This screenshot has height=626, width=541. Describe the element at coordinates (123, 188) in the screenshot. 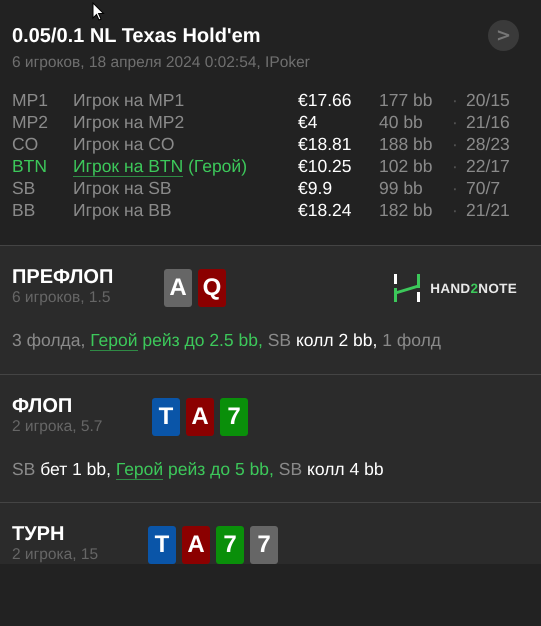

I see `player-name: Игрок на SB` at that location.